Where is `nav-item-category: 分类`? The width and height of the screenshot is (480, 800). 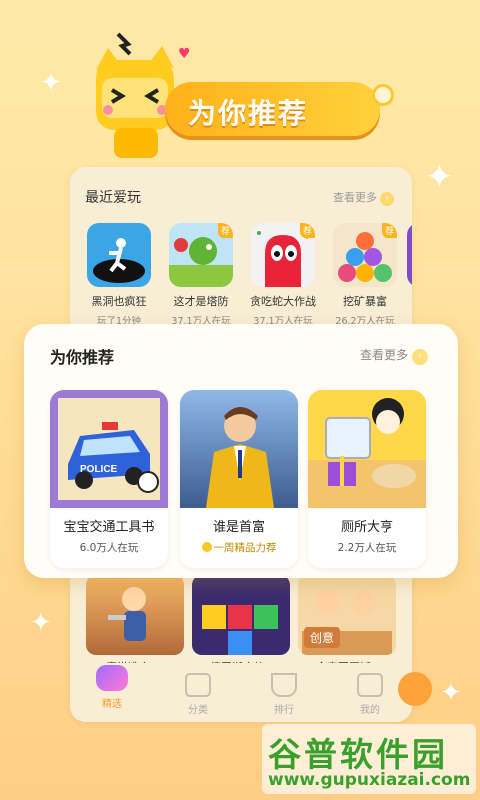 nav-item-category: 分类 is located at coordinates (198, 694).